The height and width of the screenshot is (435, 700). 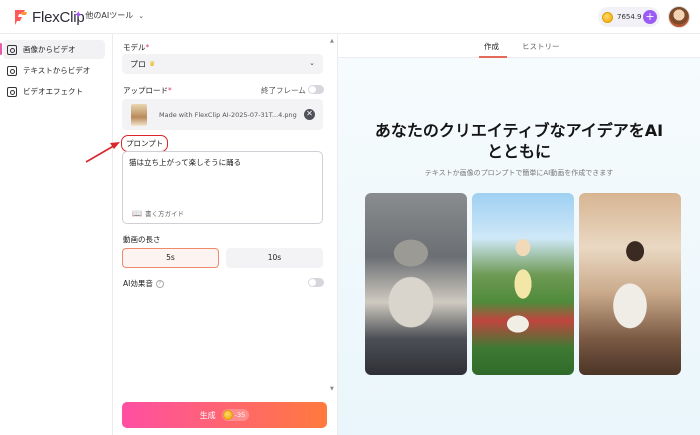 I want to click on model-label-text: モデル, so click(x=134, y=47).